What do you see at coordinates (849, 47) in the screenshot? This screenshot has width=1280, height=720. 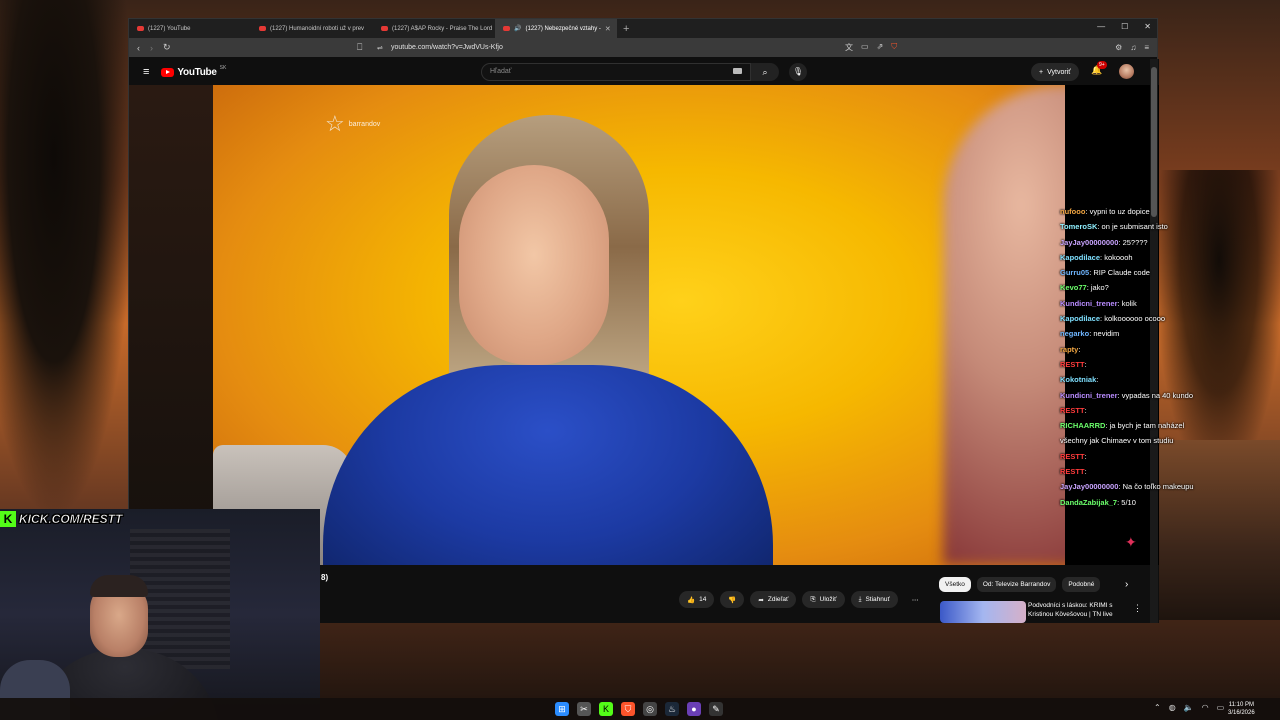 I see `translate-icon: 文` at bounding box center [849, 47].